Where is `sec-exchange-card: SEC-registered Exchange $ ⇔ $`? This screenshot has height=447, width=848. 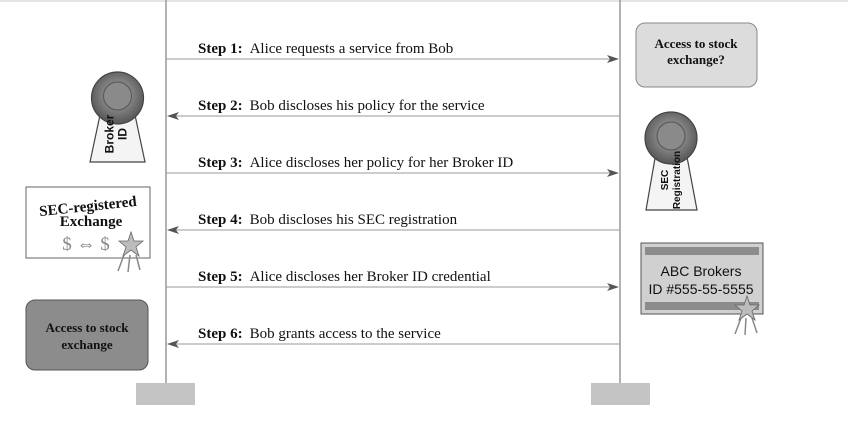 sec-exchange-card: SEC-registered Exchange $ ⇔ $ is located at coordinates (88, 229).